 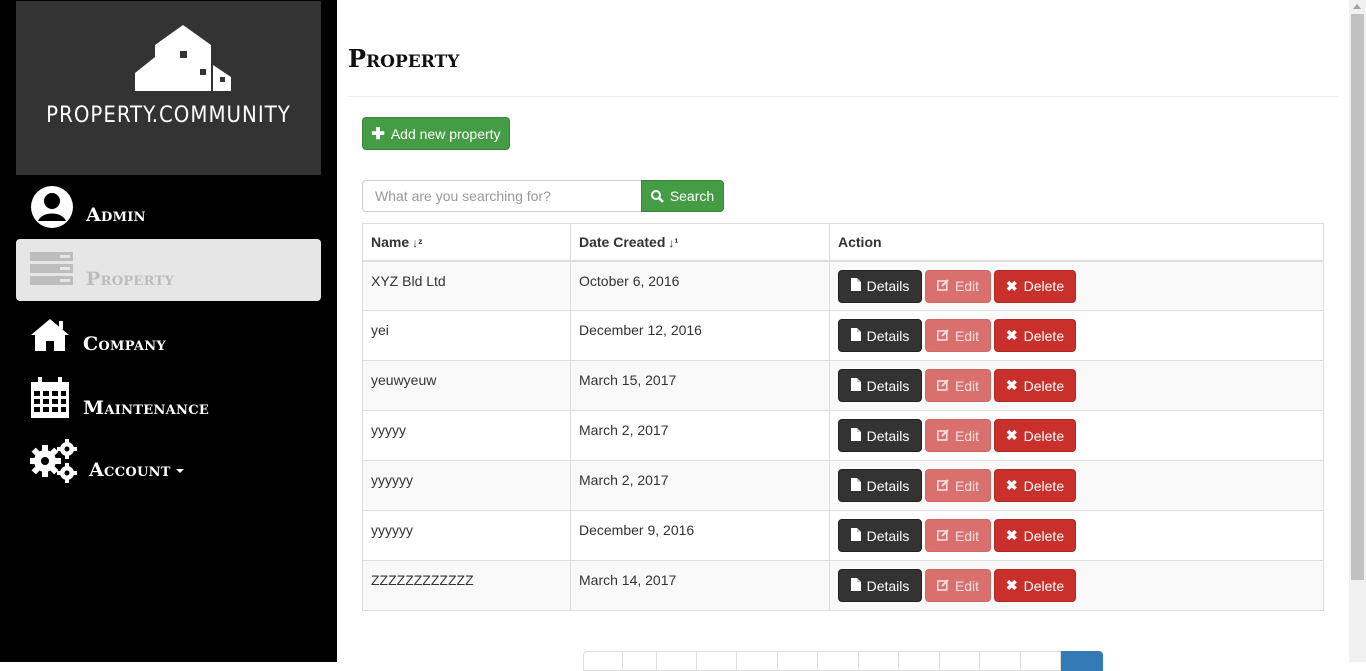 What do you see at coordinates (130, 470) in the screenshot?
I see `sidebar-item-label: Account` at bounding box center [130, 470].